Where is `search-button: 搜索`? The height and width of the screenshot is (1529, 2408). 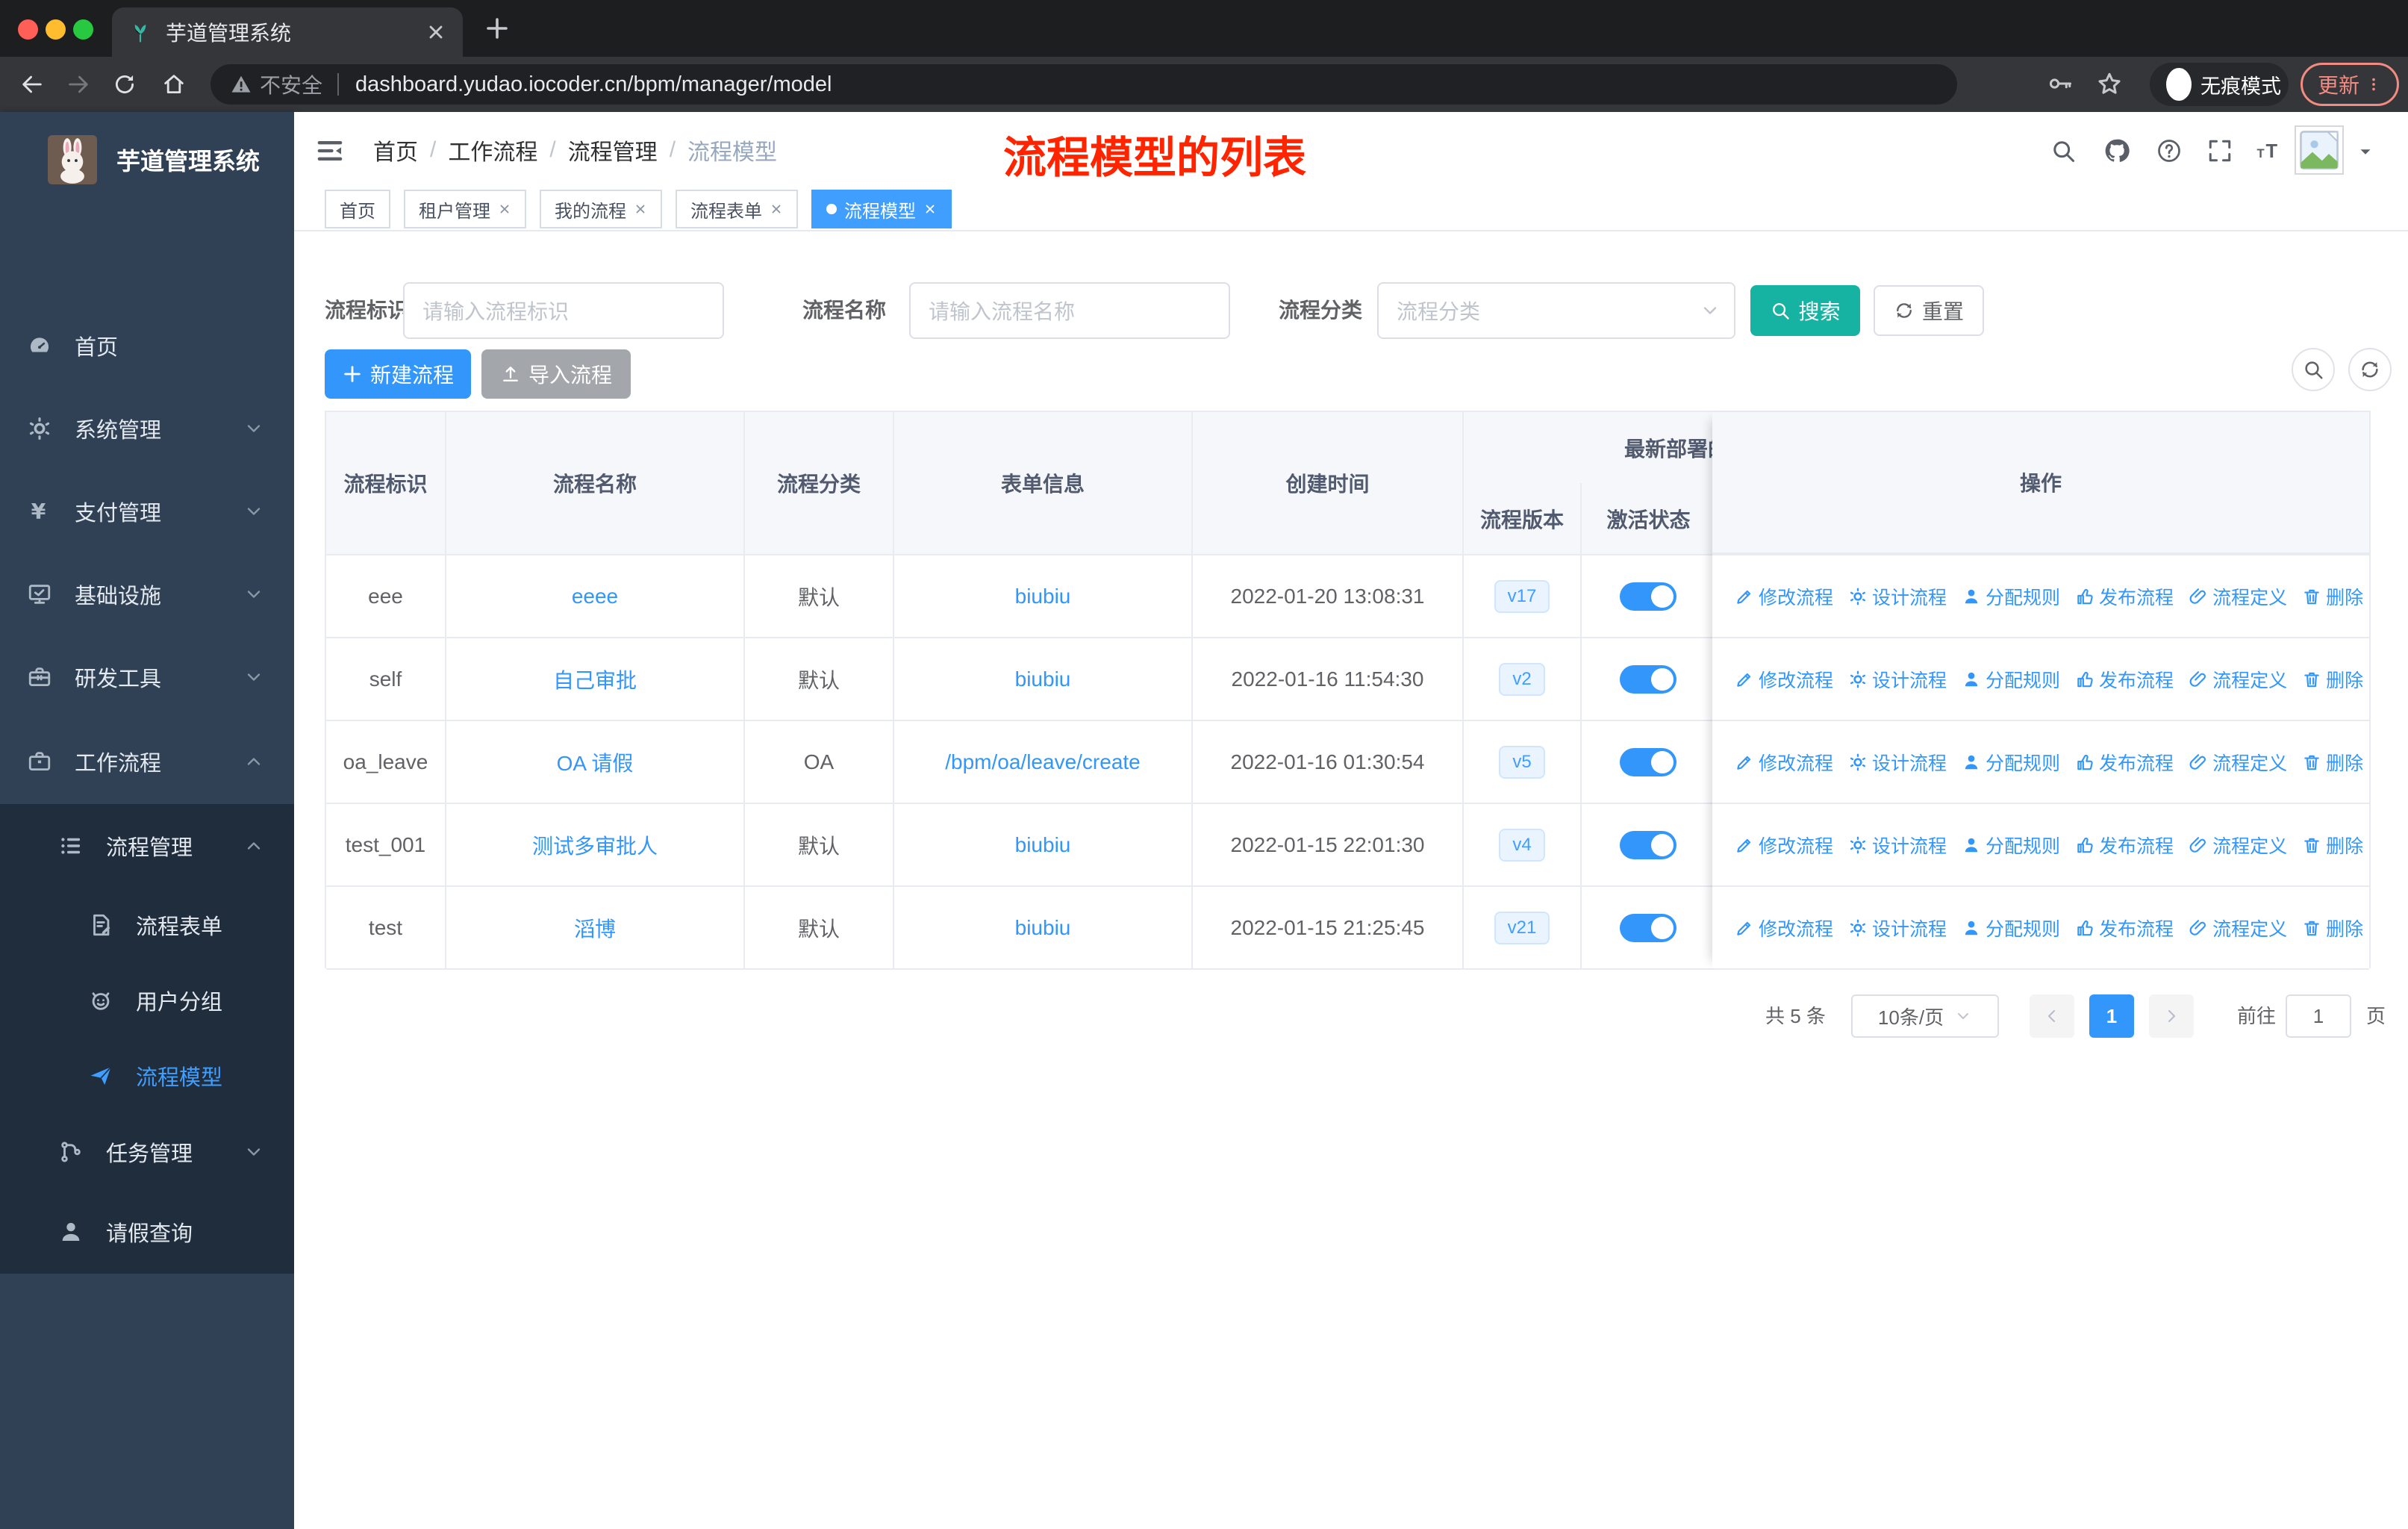 search-button: 搜索 is located at coordinates (1805, 310).